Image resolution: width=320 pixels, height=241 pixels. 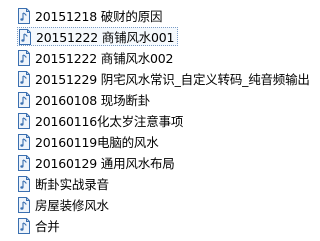 What do you see at coordinates (97, 142) in the screenshot?
I see `file-name: 20160119电脑的风水` at bounding box center [97, 142].